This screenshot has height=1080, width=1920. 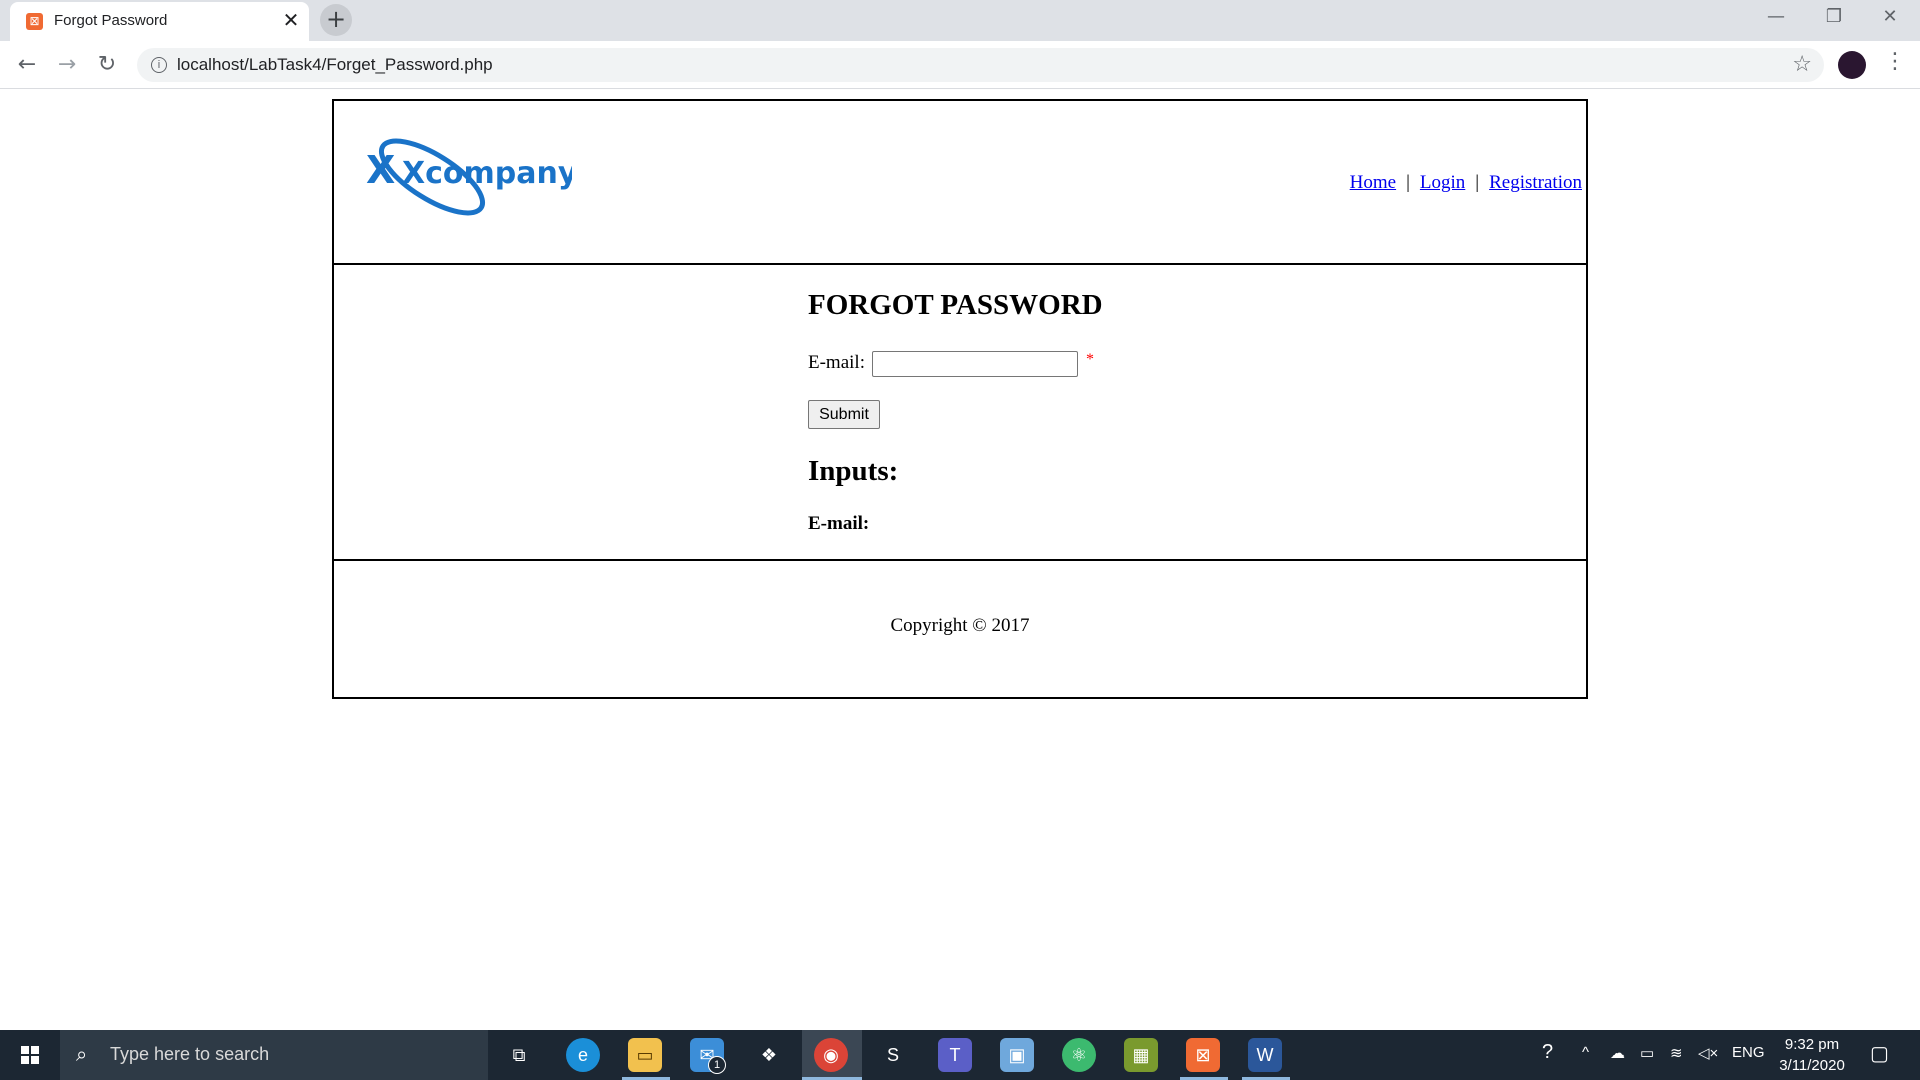 What do you see at coordinates (955, 1055) in the screenshot?
I see `teams-icon: T` at bounding box center [955, 1055].